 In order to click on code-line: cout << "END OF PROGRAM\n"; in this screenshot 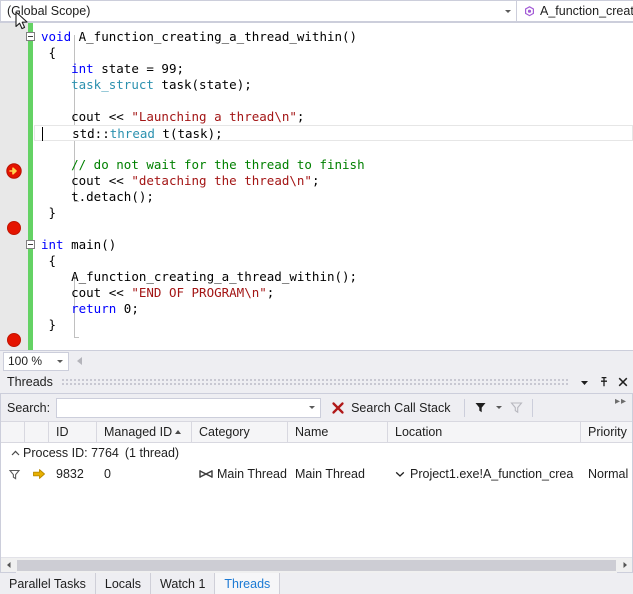, I will do `click(333, 293)`.